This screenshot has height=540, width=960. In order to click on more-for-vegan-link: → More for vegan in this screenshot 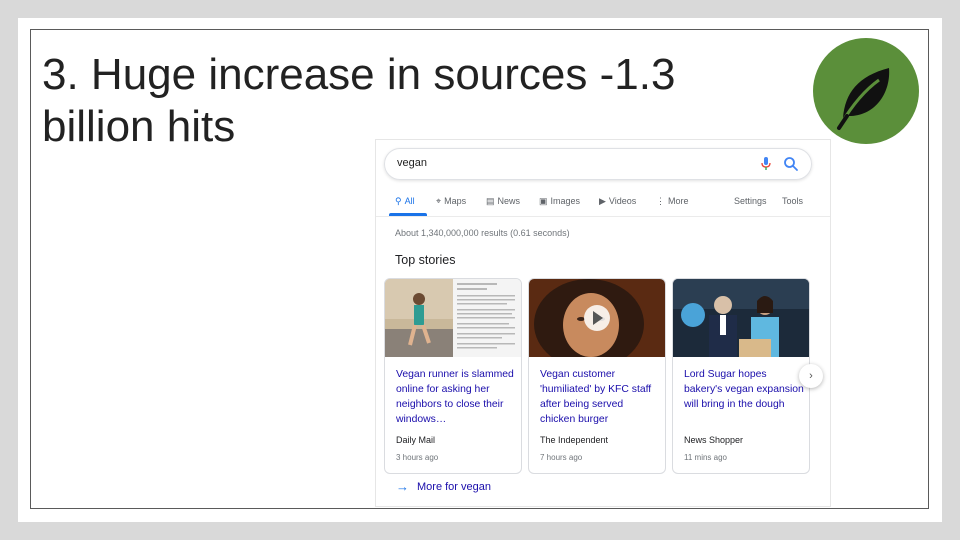, I will do `click(443, 486)`.